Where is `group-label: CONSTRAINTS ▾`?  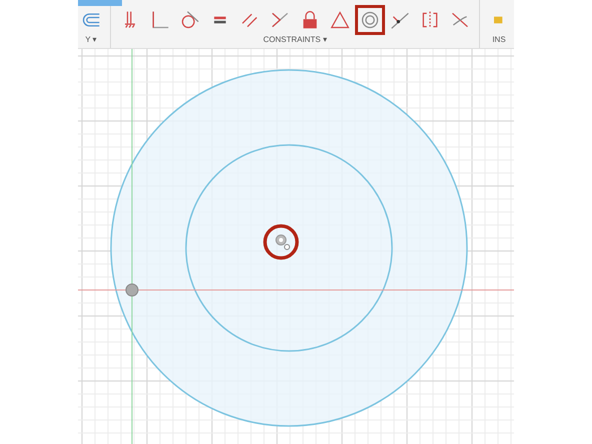 group-label: CONSTRAINTS ▾ is located at coordinates (295, 40).